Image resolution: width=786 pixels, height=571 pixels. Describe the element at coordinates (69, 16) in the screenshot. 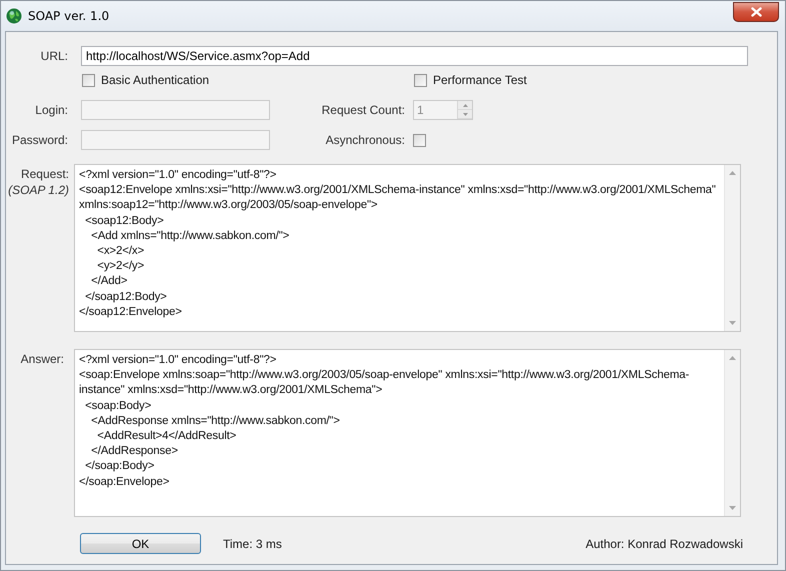

I see `window-title: SOAP ver. 1.0` at that location.